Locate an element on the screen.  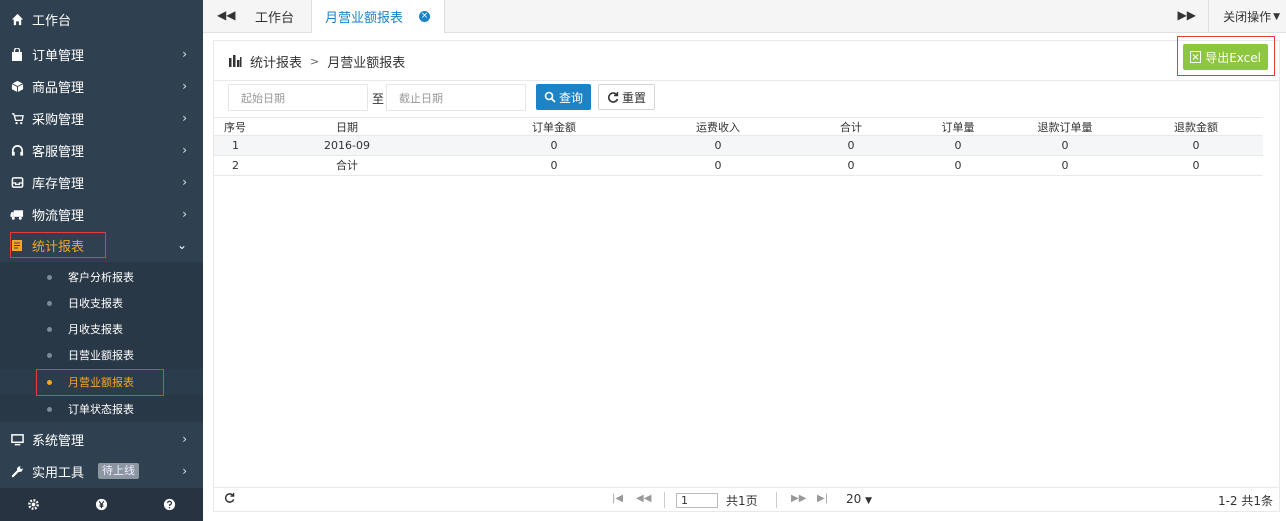
cart-icon is located at coordinates (17, 118).